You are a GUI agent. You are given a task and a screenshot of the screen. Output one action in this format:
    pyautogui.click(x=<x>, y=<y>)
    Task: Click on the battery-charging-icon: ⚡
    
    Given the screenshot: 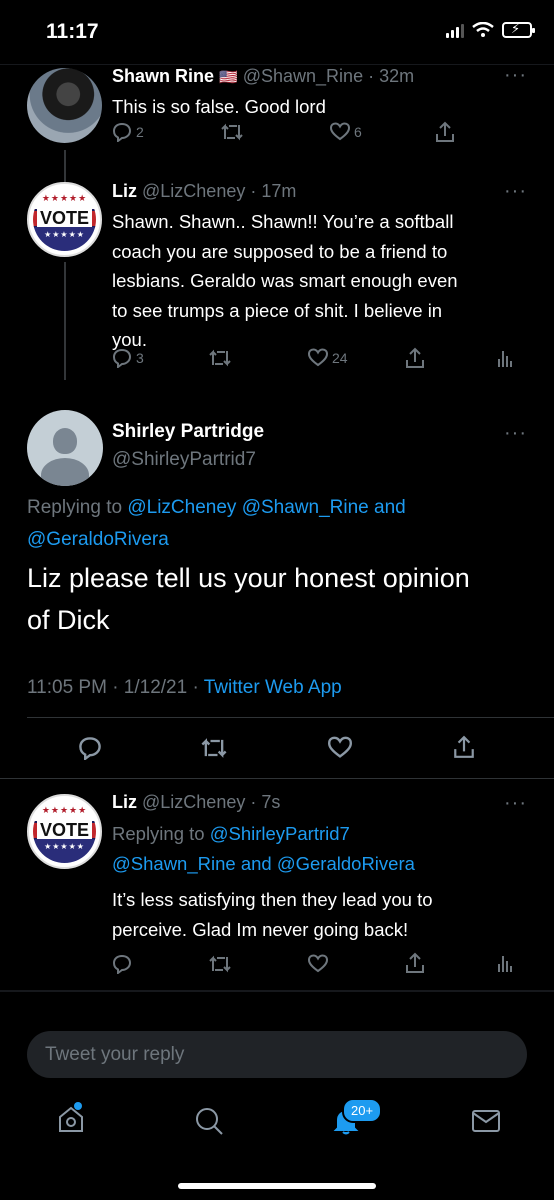 What is the action you would take?
    pyautogui.click(x=518, y=29)
    